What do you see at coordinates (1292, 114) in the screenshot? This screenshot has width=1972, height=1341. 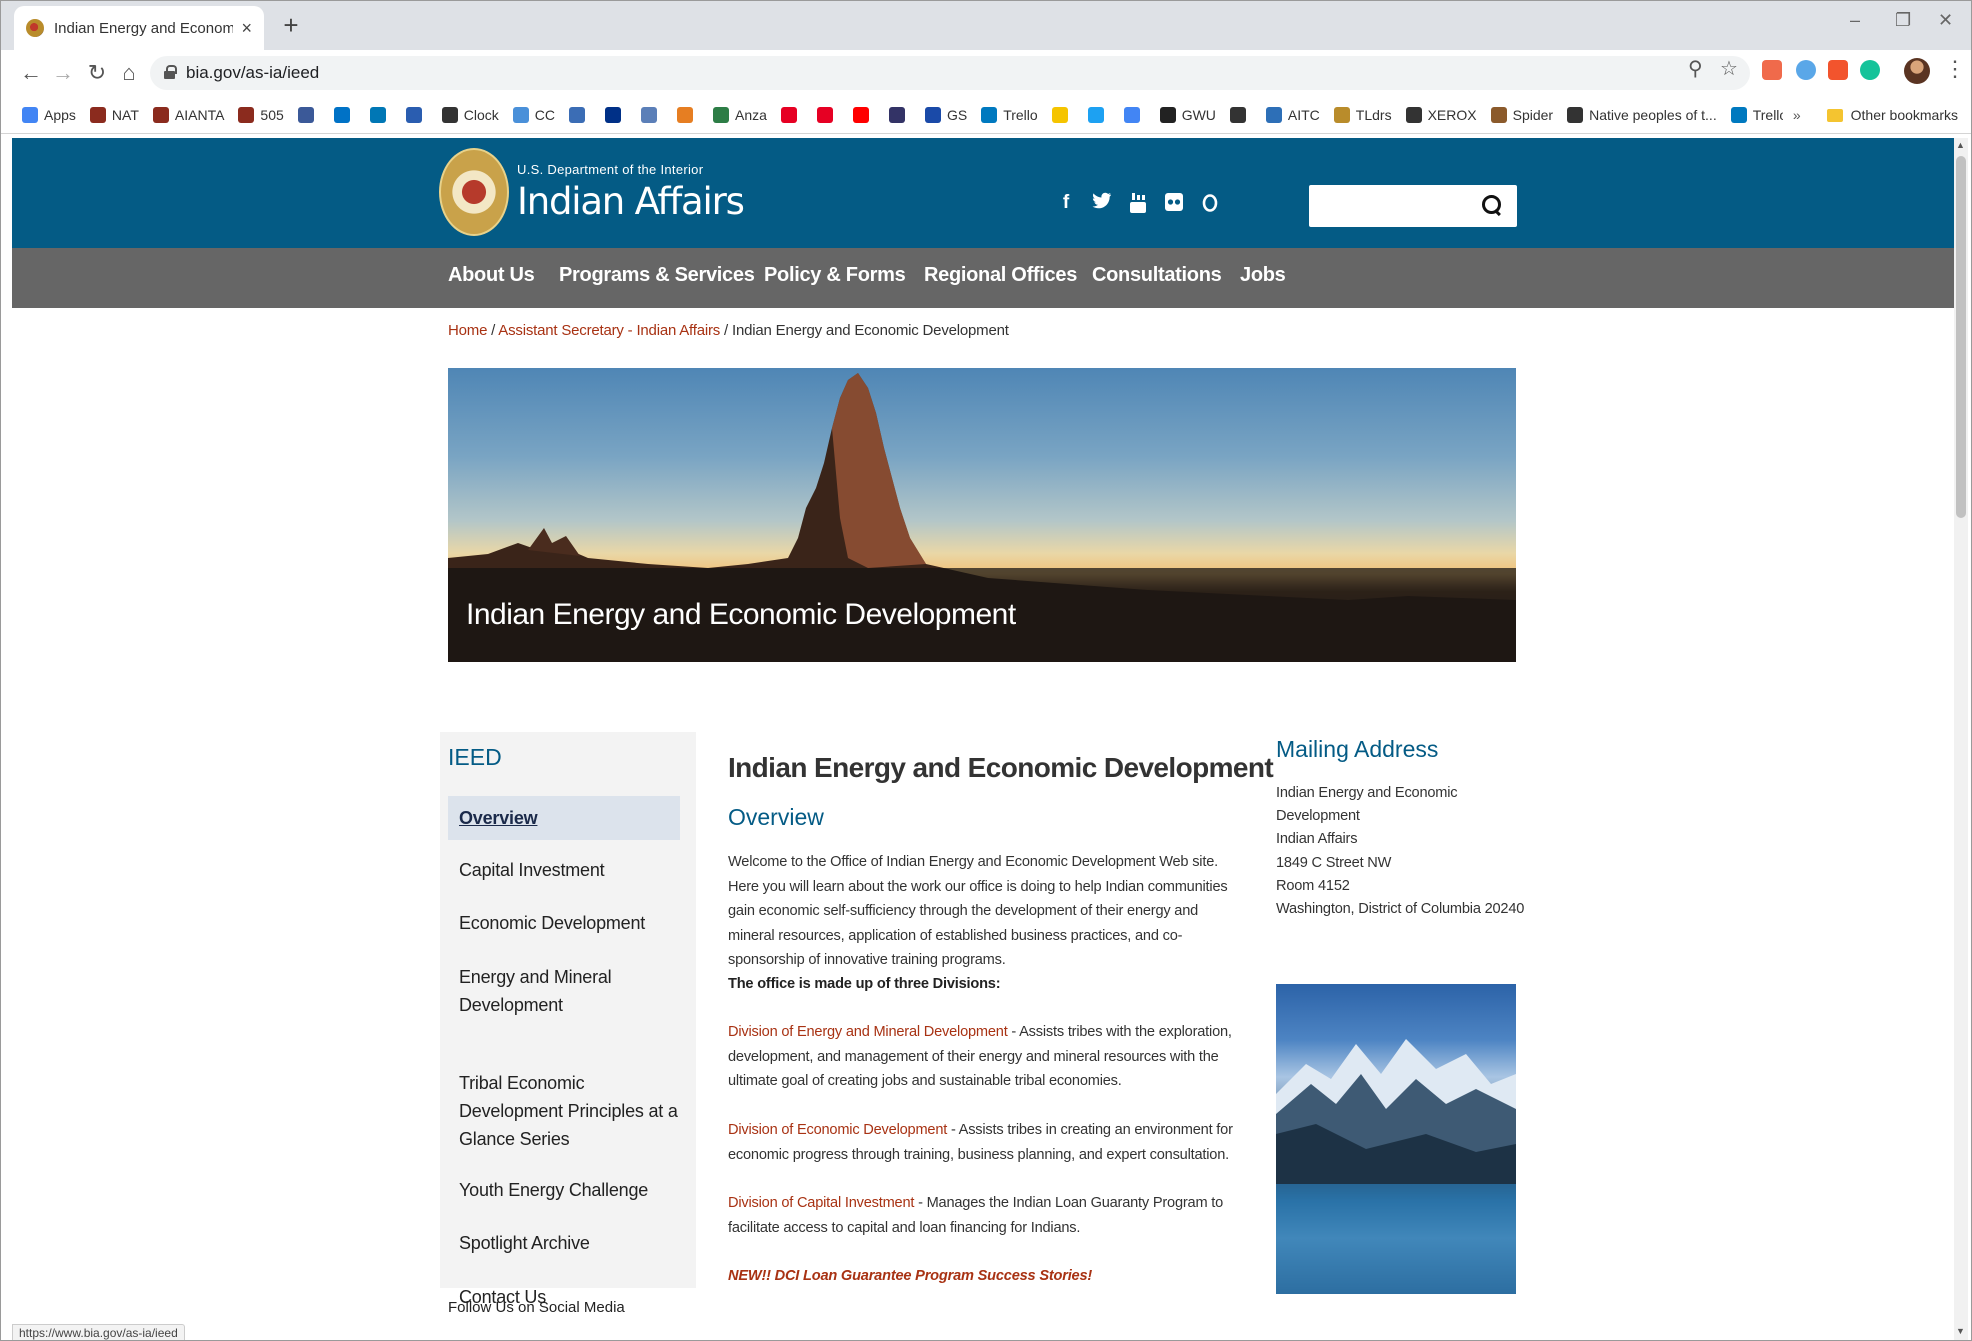 I see `bookmark-item: AITC` at bounding box center [1292, 114].